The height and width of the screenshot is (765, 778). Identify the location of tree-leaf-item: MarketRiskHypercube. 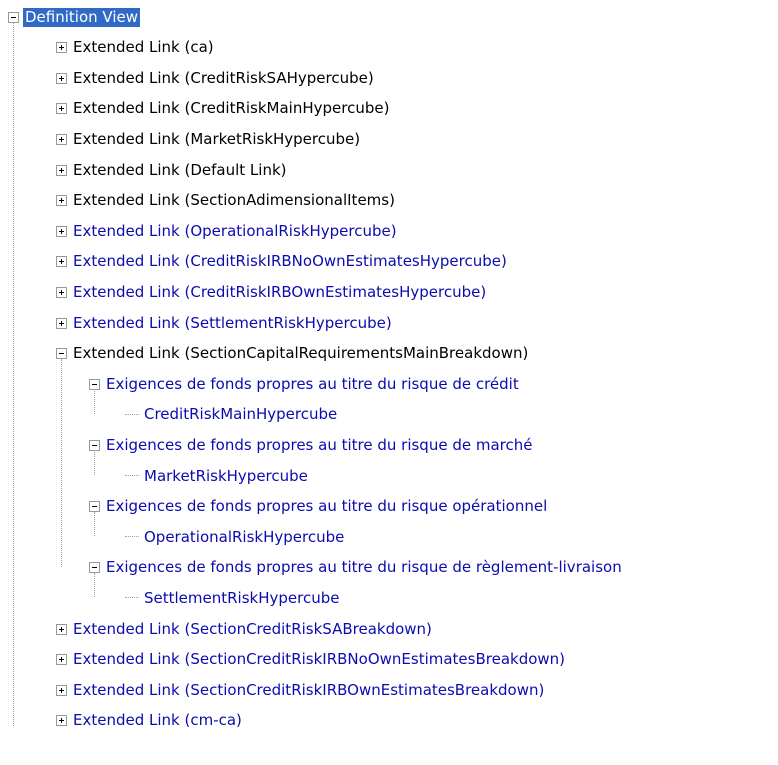
(217, 476).